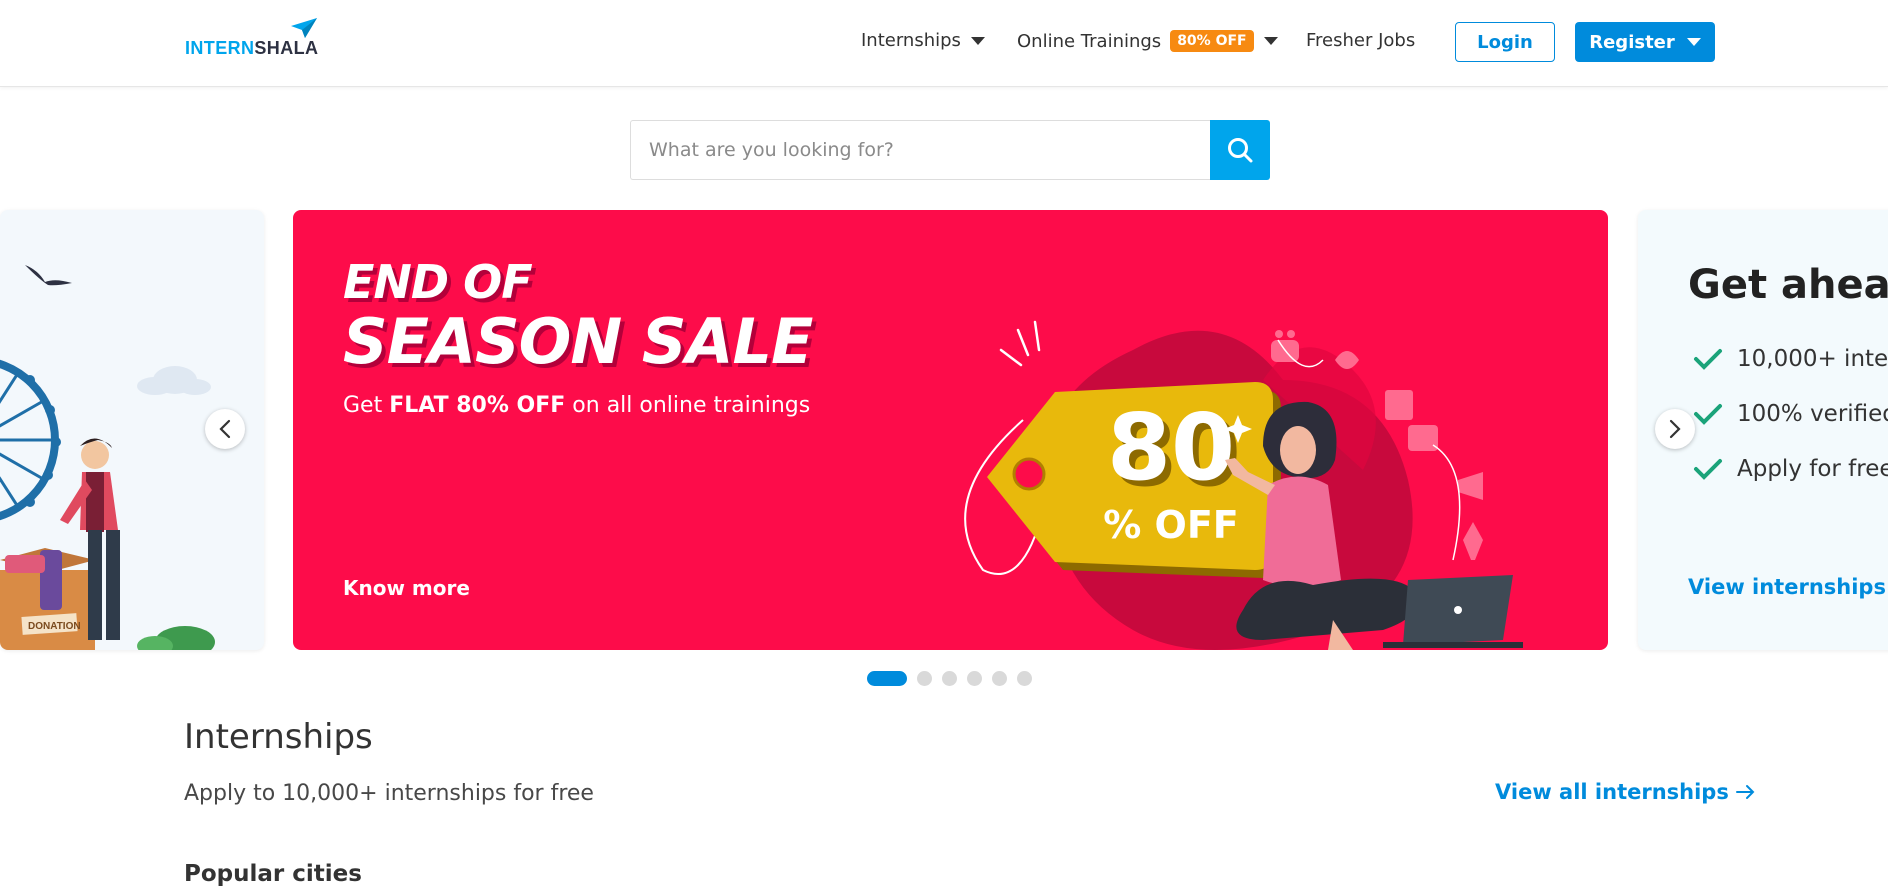 Image resolution: width=1888 pixels, height=891 pixels. Describe the element at coordinates (1788, 285) in the screenshot. I see `slide-title: Get ahead` at that location.